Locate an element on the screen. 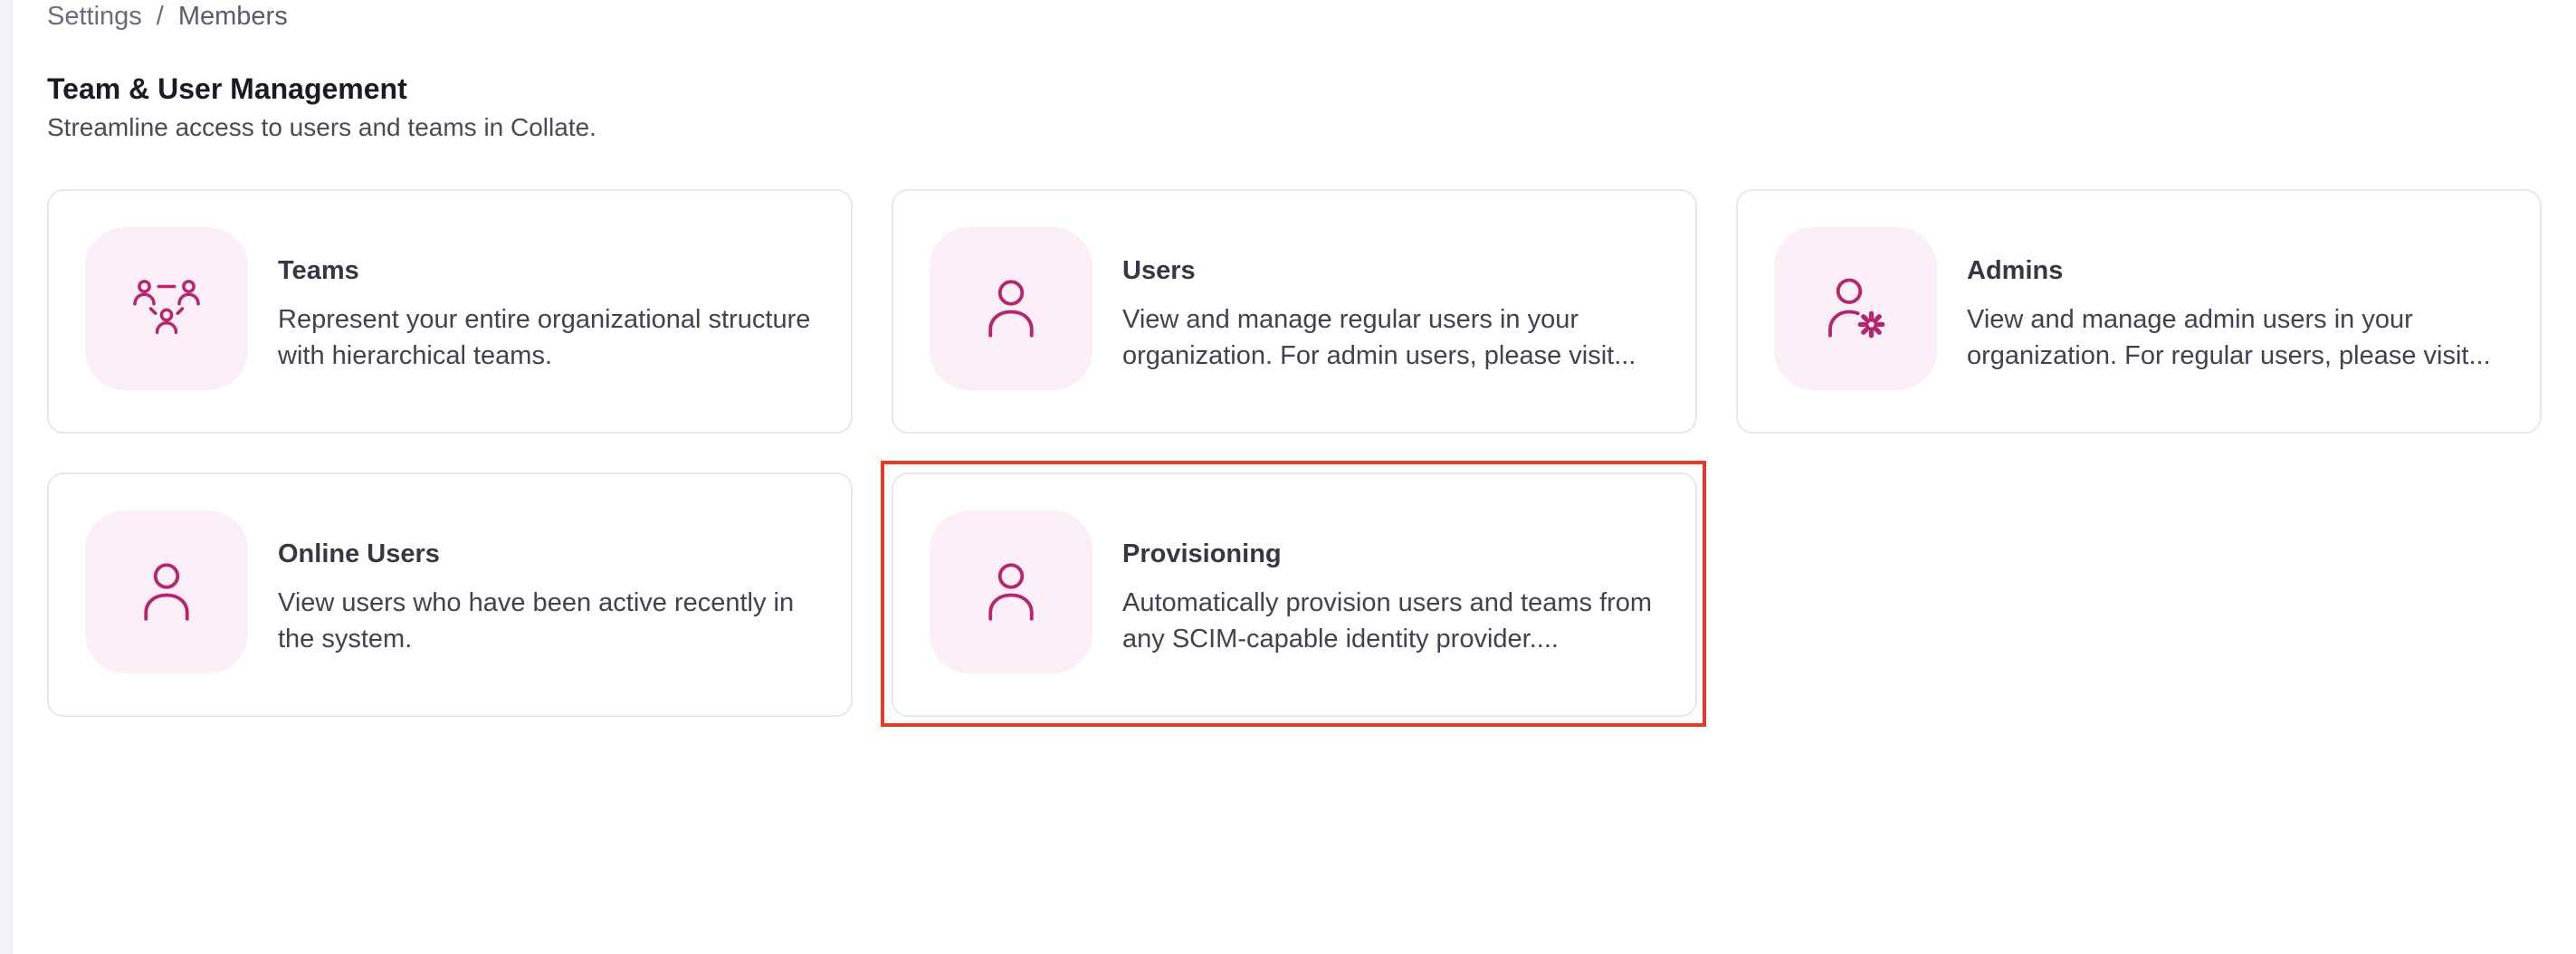  online-users-card-title: Online Users is located at coordinates (359, 553).